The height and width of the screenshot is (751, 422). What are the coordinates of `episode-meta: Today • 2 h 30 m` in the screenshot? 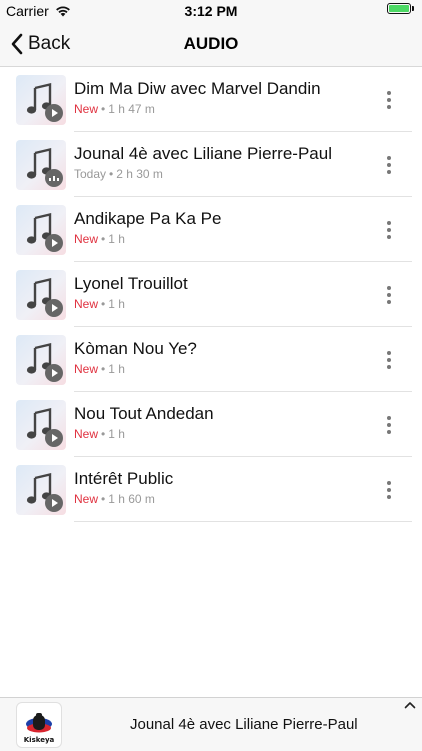 It's located at (118, 174).